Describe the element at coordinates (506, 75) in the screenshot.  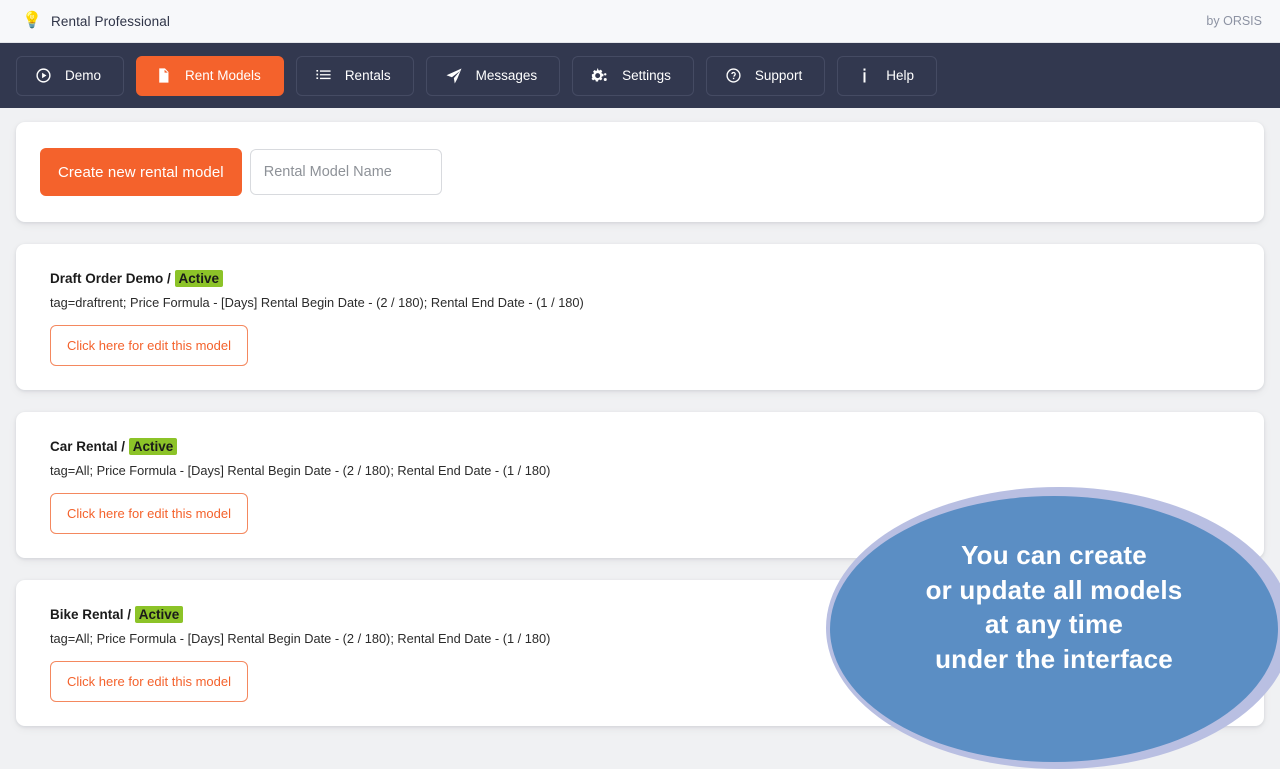
I see `nav-item-label: Messages` at that location.